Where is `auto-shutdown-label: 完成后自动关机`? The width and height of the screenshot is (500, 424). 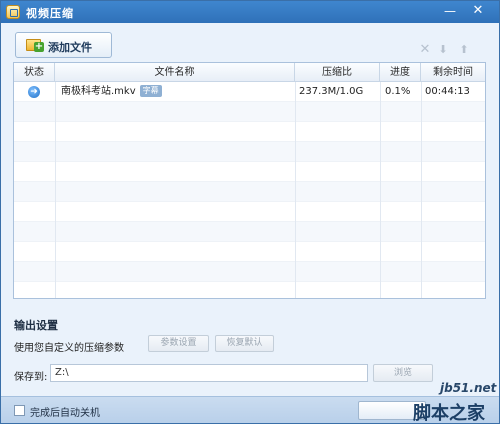 auto-shutdown-label: 完成后自动关机 is located at coordinates (65, 411).